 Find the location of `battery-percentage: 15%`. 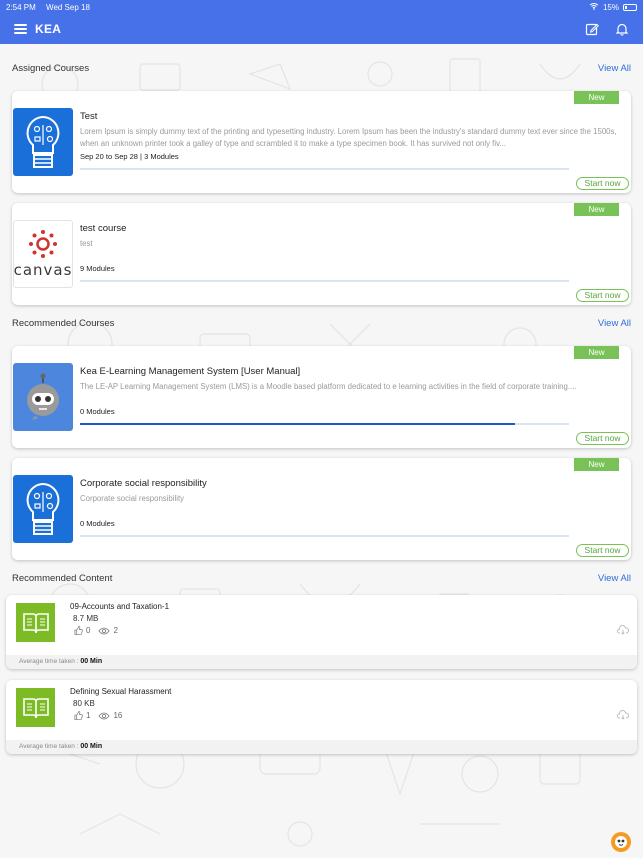

battery-percentage: 15% is located at coordinates (610, 7).